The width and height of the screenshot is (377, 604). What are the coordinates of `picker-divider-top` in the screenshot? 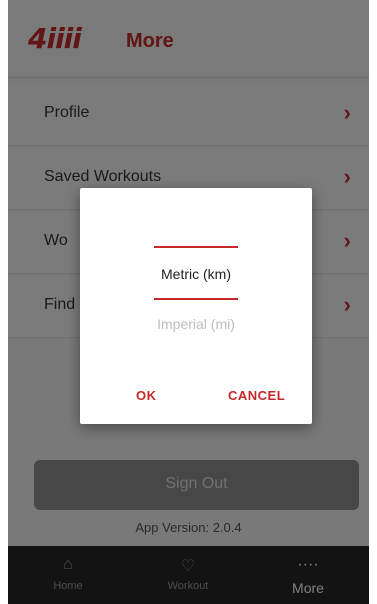 It's located at (196, 247).